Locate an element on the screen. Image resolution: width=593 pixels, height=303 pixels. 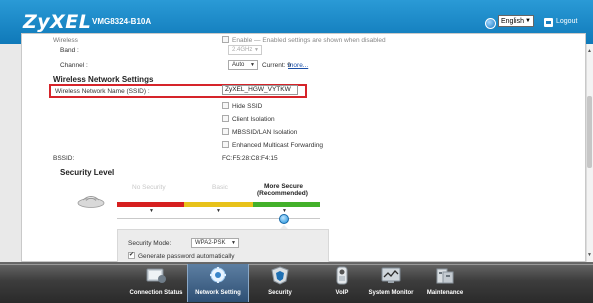
logout-link: Logout is located at coordinates (566, 21).